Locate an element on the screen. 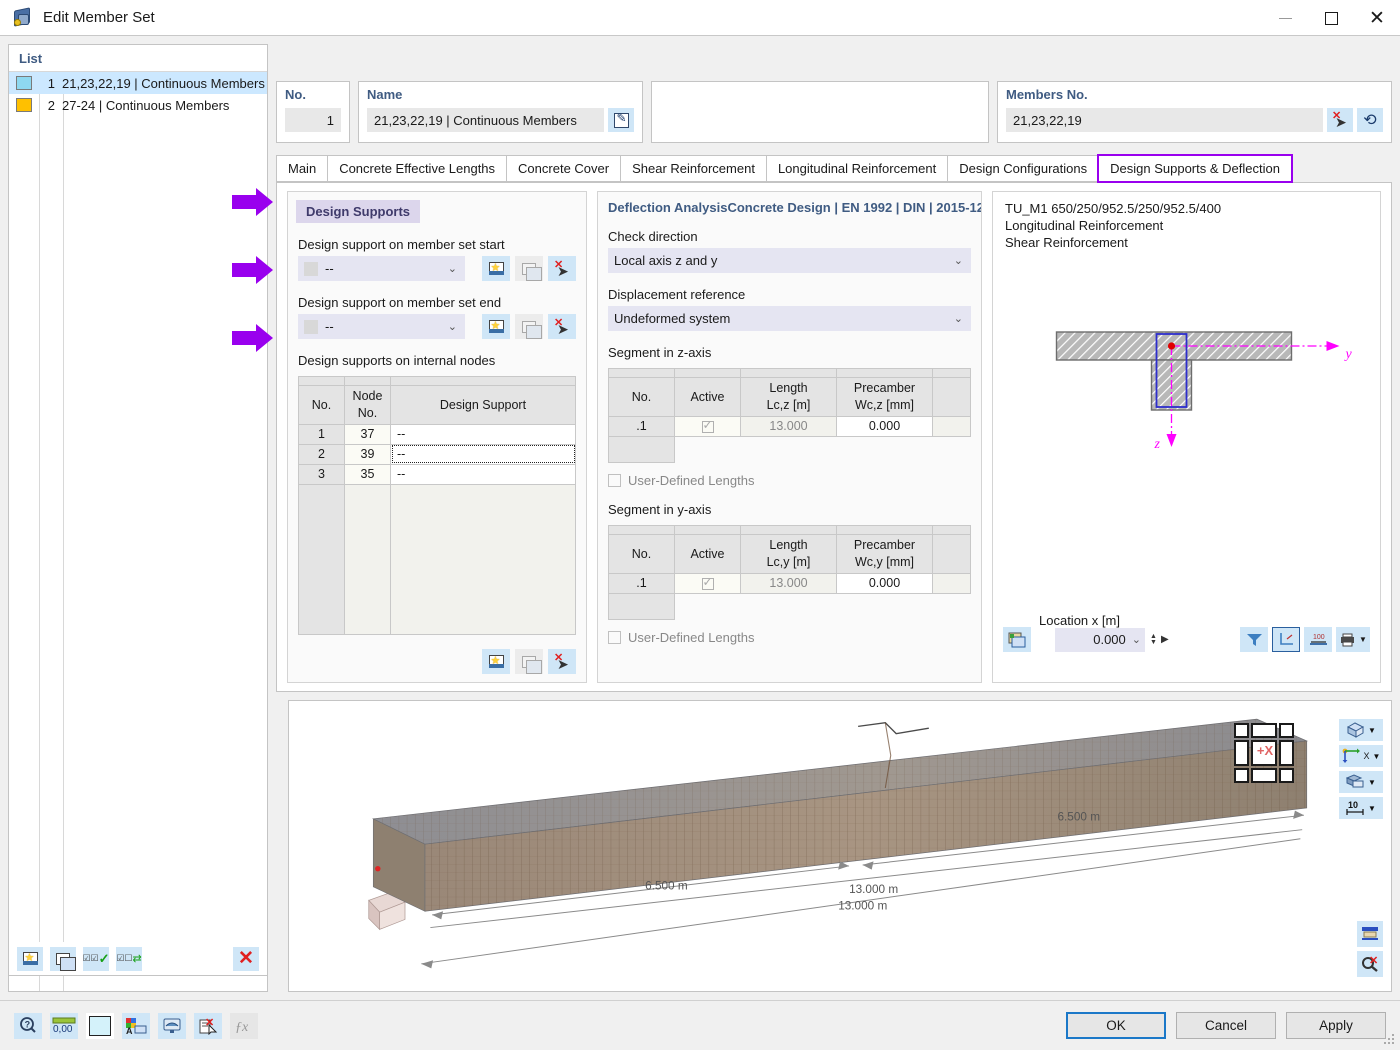  new-design-support-start-button: ★ is located at coordinates (496, 268).